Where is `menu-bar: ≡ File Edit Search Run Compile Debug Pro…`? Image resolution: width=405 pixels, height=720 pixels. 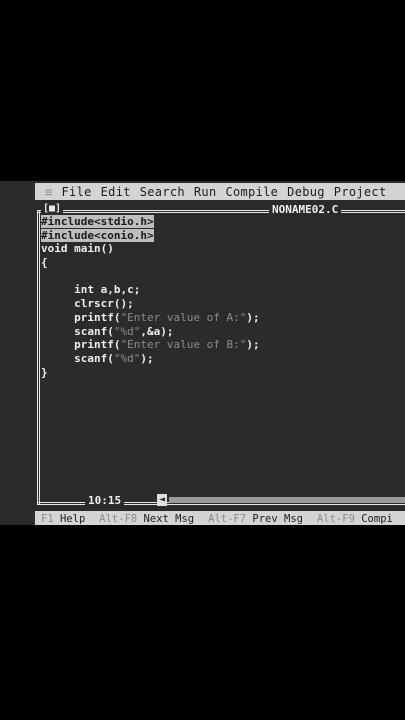 menu-bar: ≡ File Edit Search Run Compile Debug Pro… is located at coordinates (220, 191).